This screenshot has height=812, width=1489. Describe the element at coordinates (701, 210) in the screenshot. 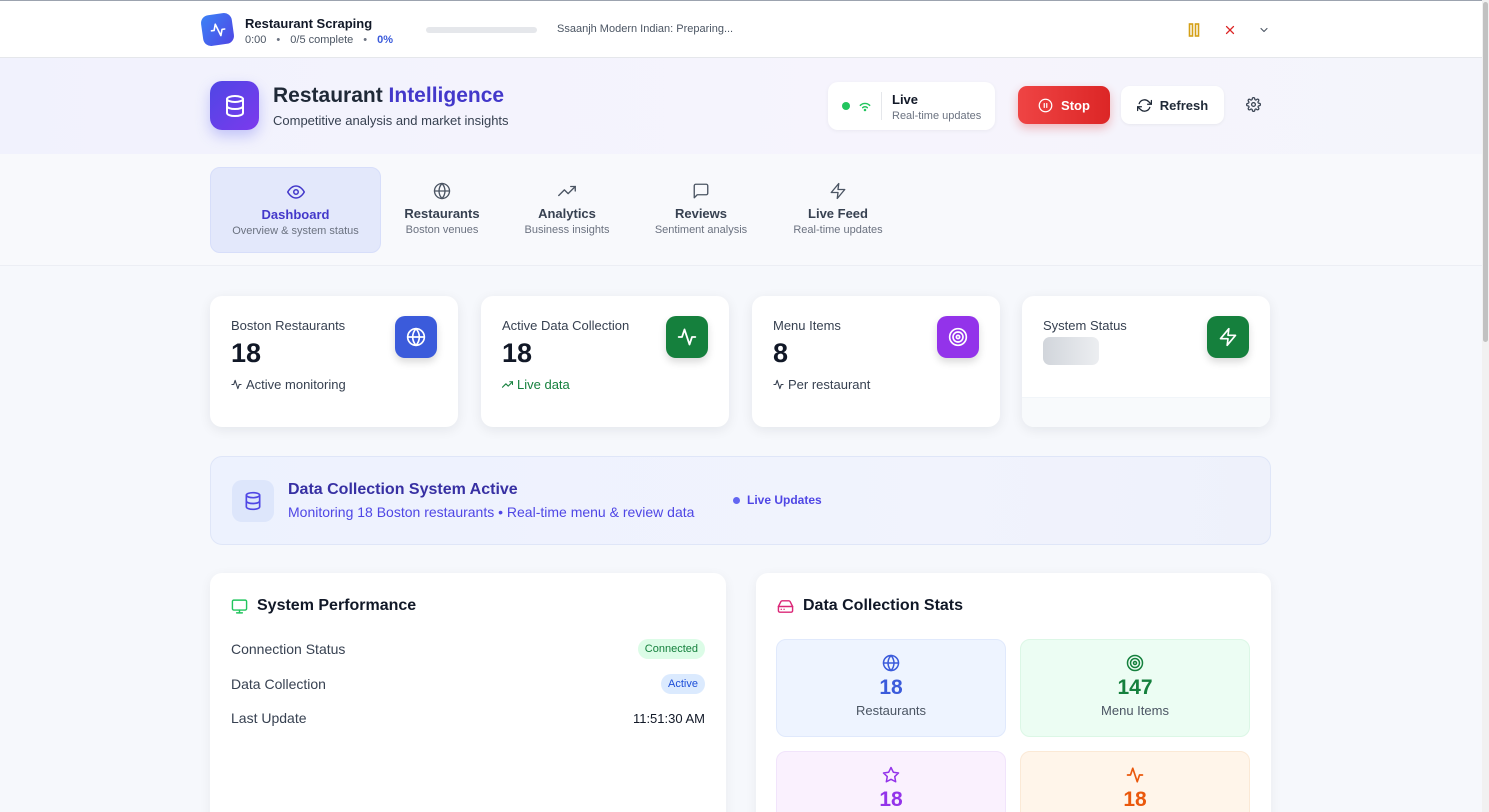

I see `tab-reviews: Reviews Sentiment analysis` at that location.